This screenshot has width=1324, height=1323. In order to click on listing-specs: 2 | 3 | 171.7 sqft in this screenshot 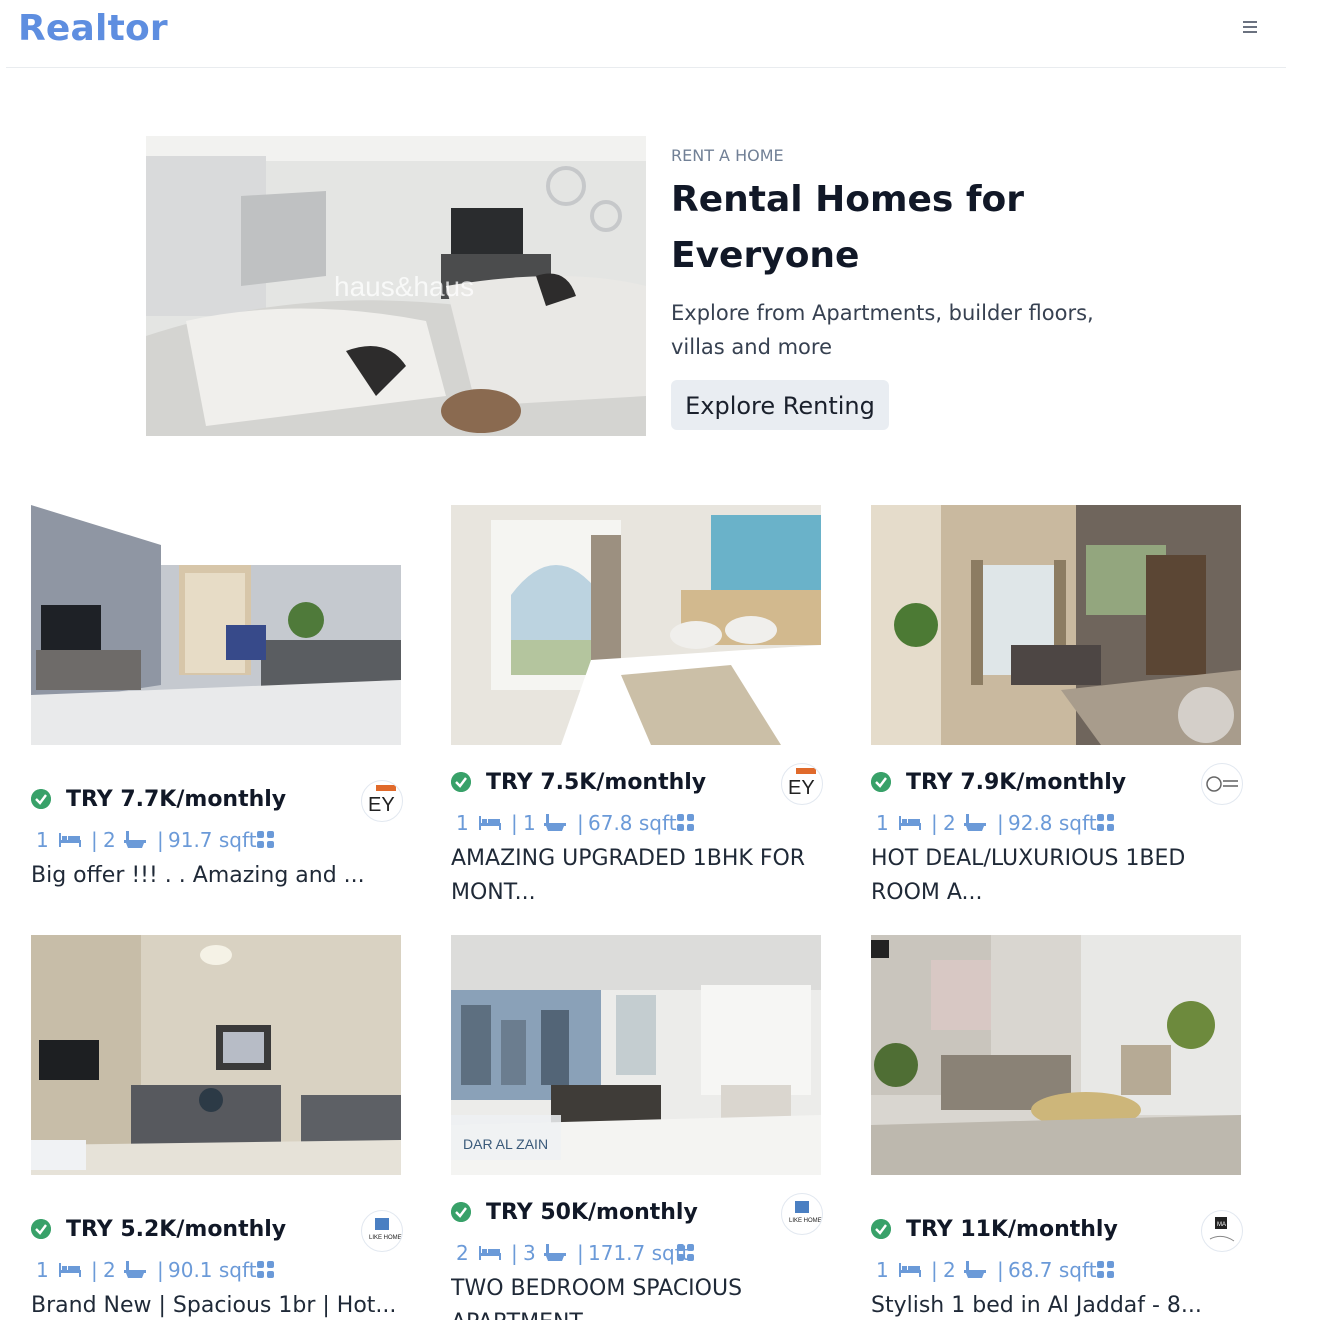, I will do `click(636, 1253)`.